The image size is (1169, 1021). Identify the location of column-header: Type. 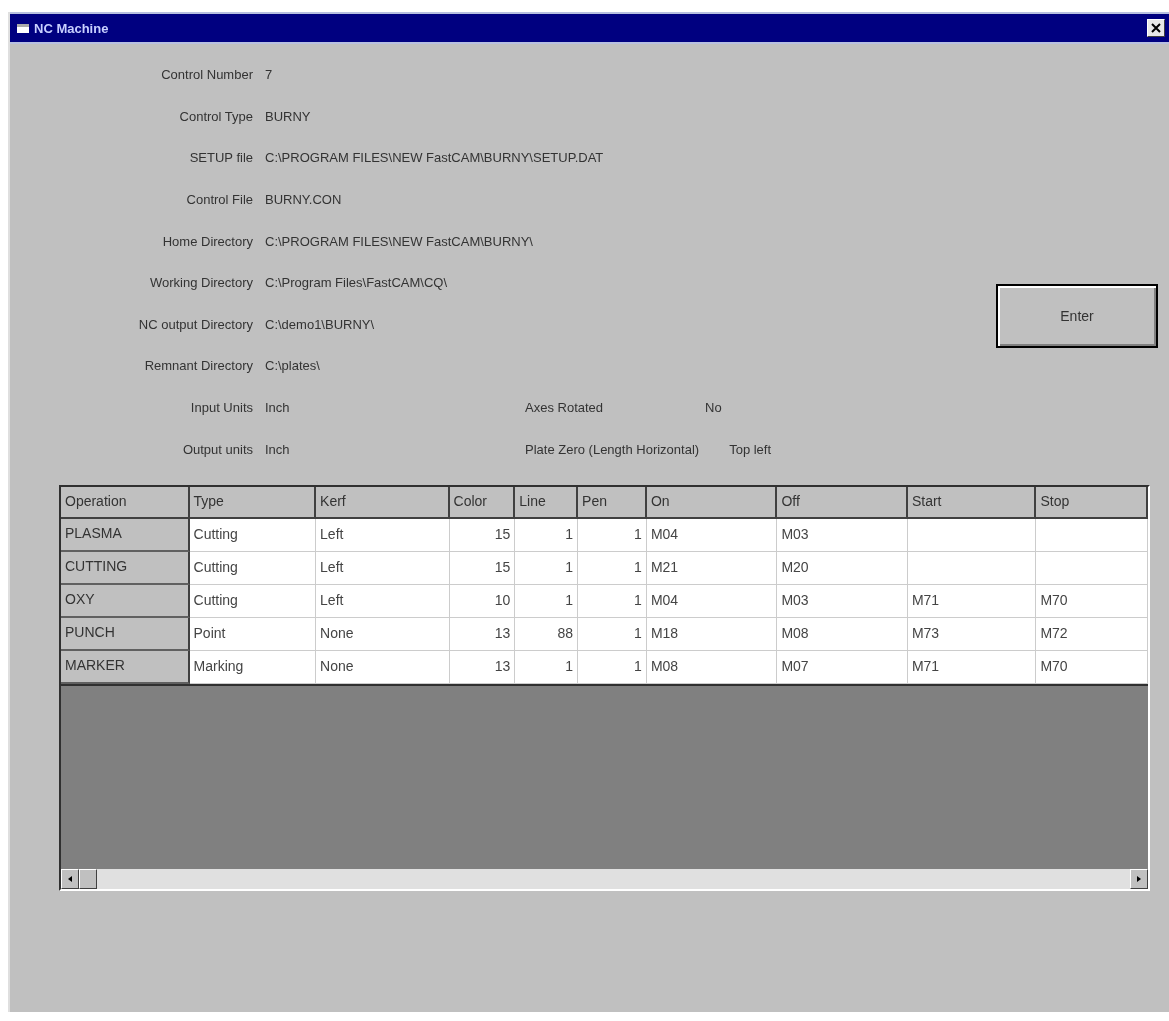
(253, 502).